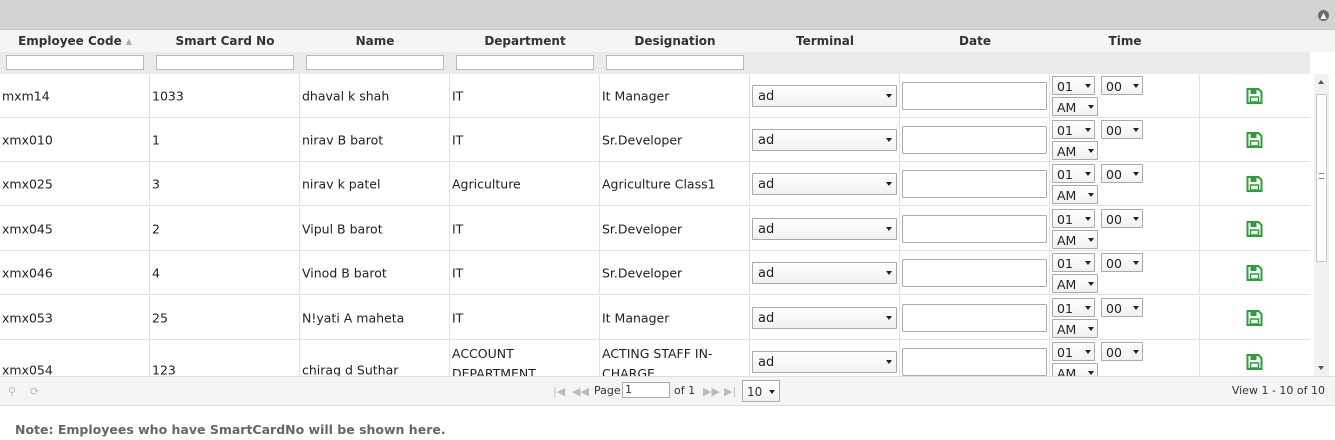  What do you see at coordinates (129, 42) in the screenshot?
I see `sort-icon: ▲` at bounding box center [129, 42].